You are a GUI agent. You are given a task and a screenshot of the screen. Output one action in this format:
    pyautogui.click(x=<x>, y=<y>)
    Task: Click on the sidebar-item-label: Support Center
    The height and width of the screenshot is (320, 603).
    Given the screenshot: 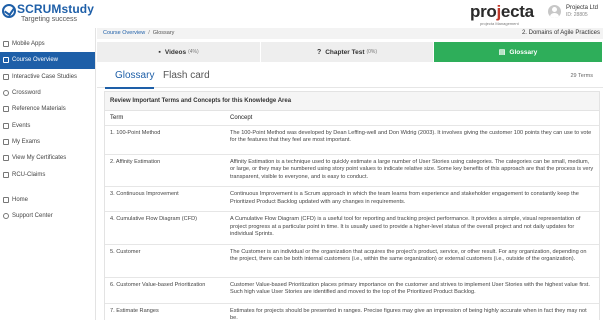 What is the action you would take?
    pyautogui.click(x=32, y=216)
    